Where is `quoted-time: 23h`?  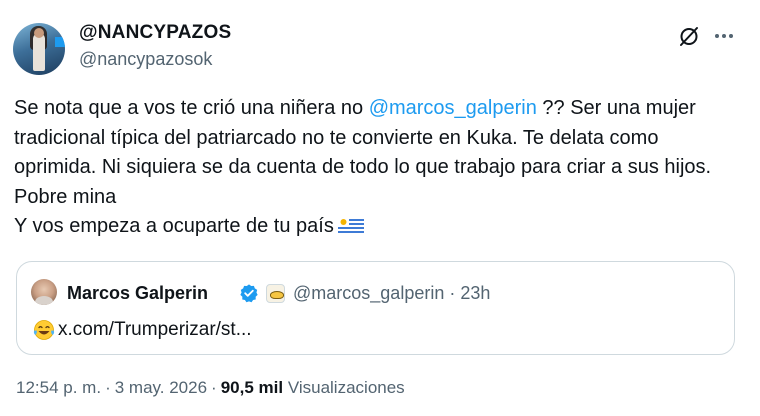
quoted-time: 23h is located at coordinates (475, 293).